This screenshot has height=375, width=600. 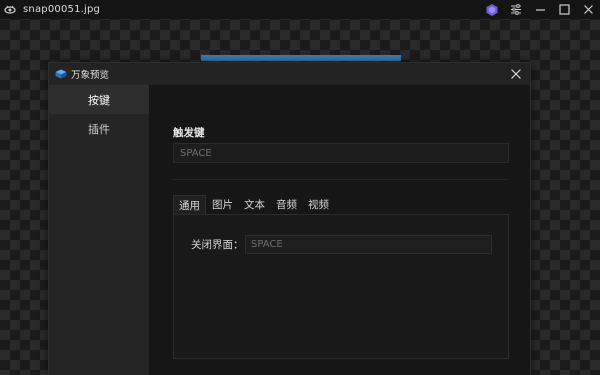 I want to click on trigger-key-label: 触发键, so click(x=189, y=133).